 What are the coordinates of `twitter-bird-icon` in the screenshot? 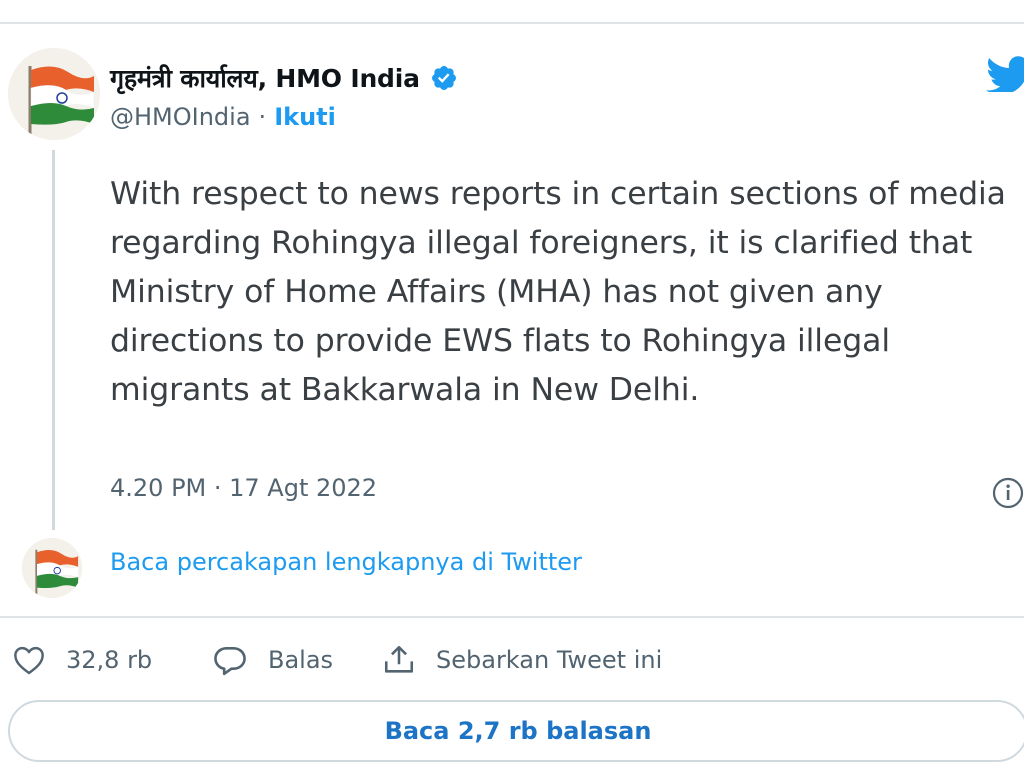 It's located at (1005, 74).